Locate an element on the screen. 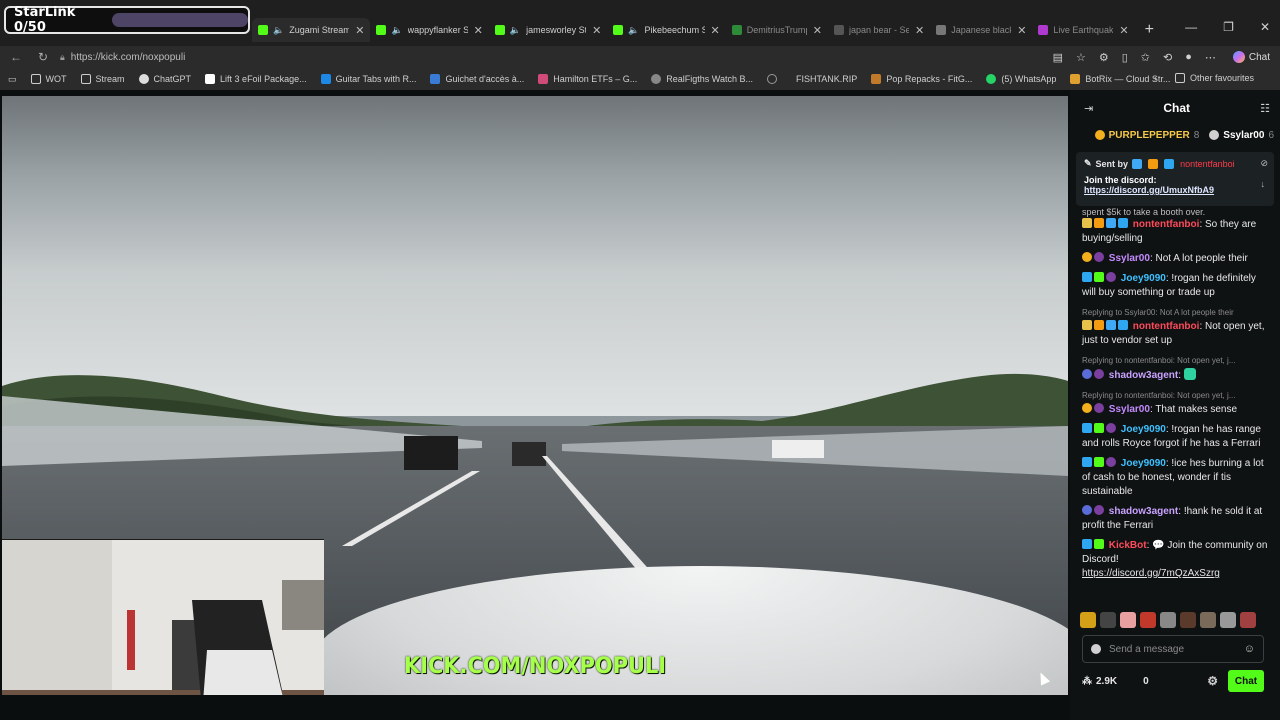  channel-points: 0 is located at coordinates (1146, 681).